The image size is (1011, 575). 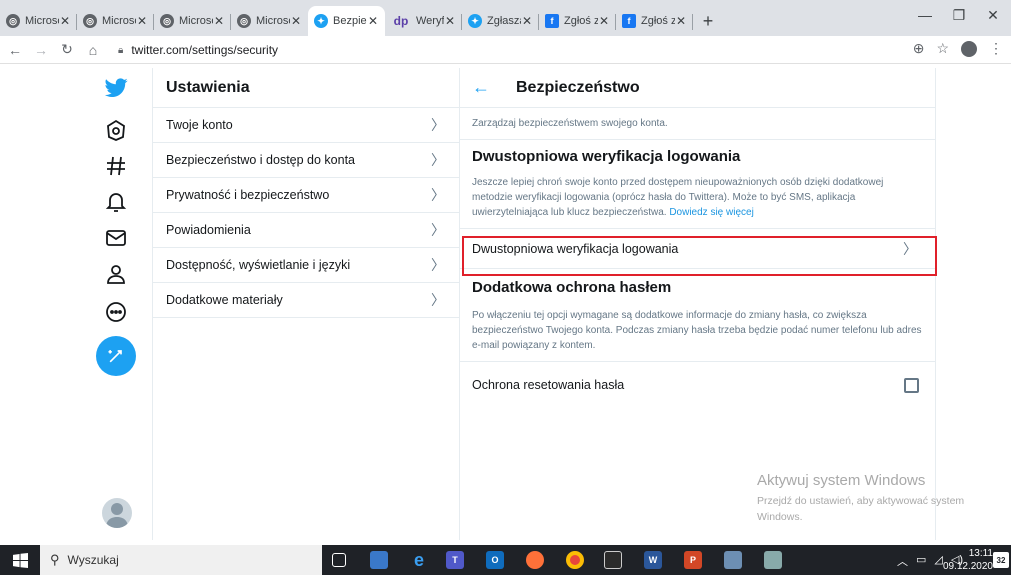 What do you see at coordinates (938, 561) in the screenshot?
I see `network-icon: ◿` at bounding box center [938, 561].